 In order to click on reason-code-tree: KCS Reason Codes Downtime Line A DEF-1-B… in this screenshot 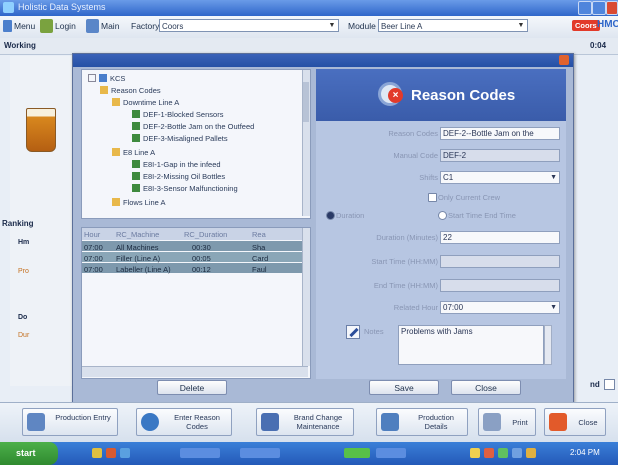, I will do `click(196, 144)`.